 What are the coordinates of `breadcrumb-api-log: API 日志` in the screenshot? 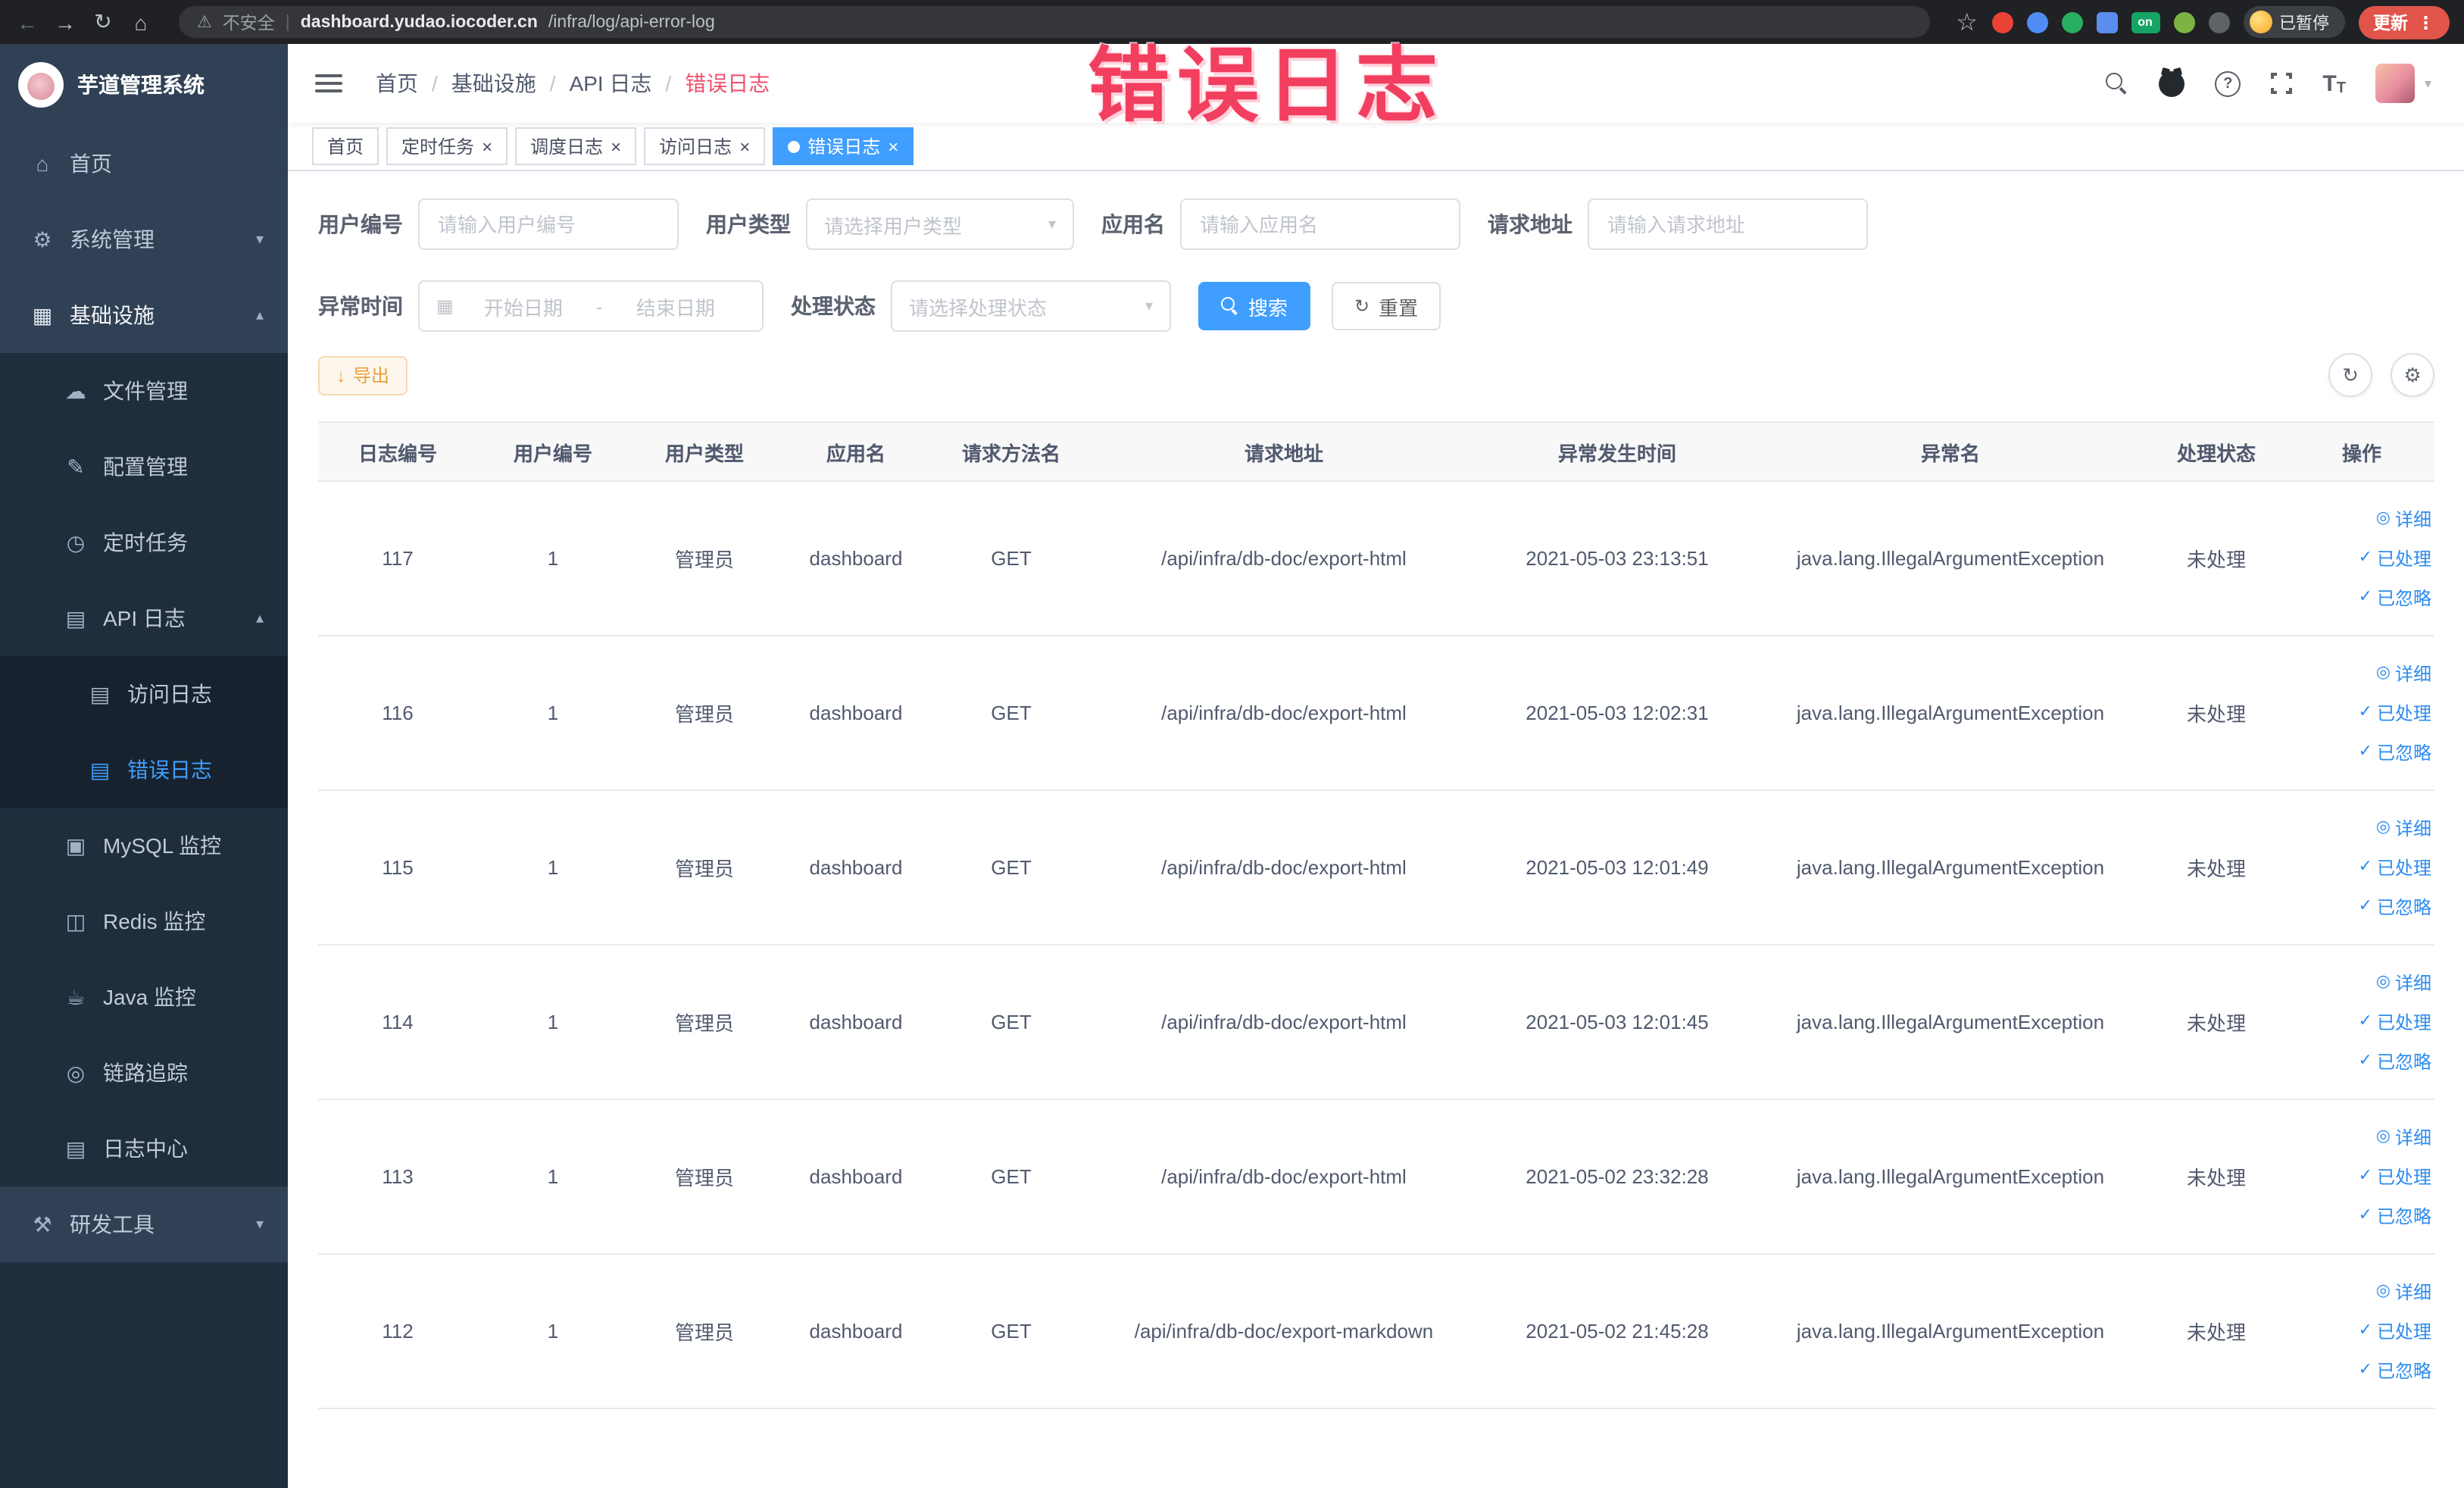 It's located at (611, 83).